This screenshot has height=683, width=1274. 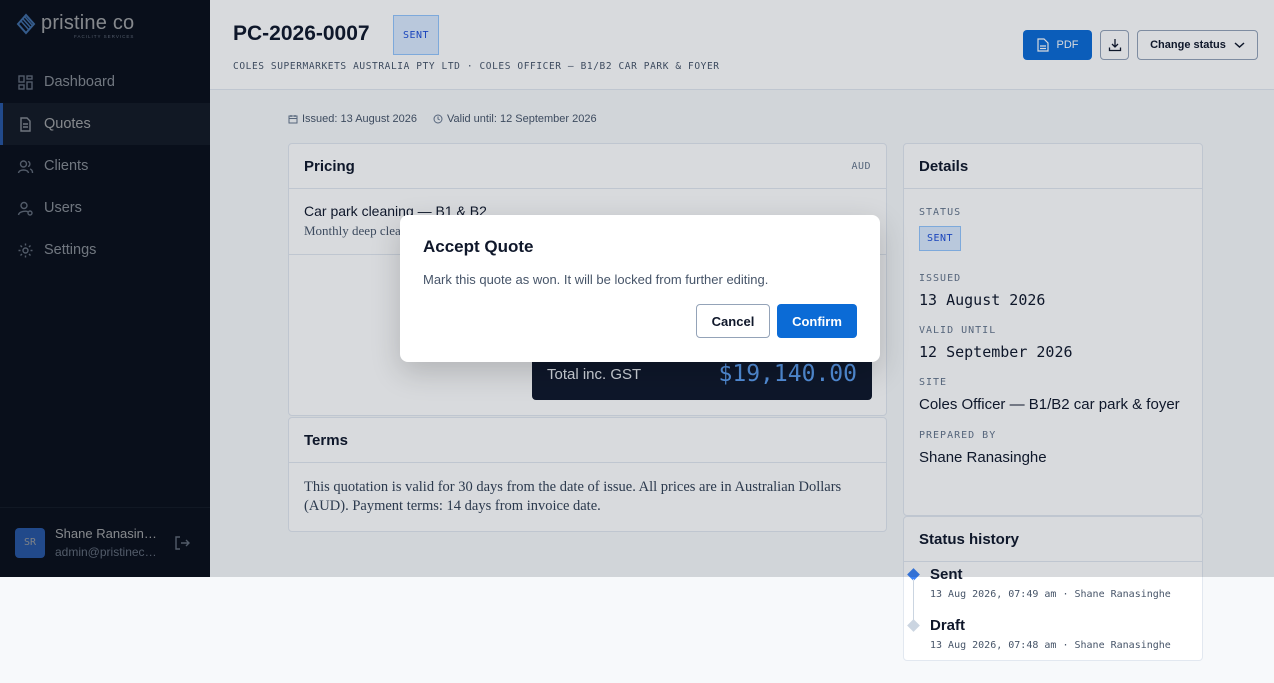 What do you see at coordinates (913, 625) in the screenshot?
I see `diamond-icon` at bounding box center [913, 625].